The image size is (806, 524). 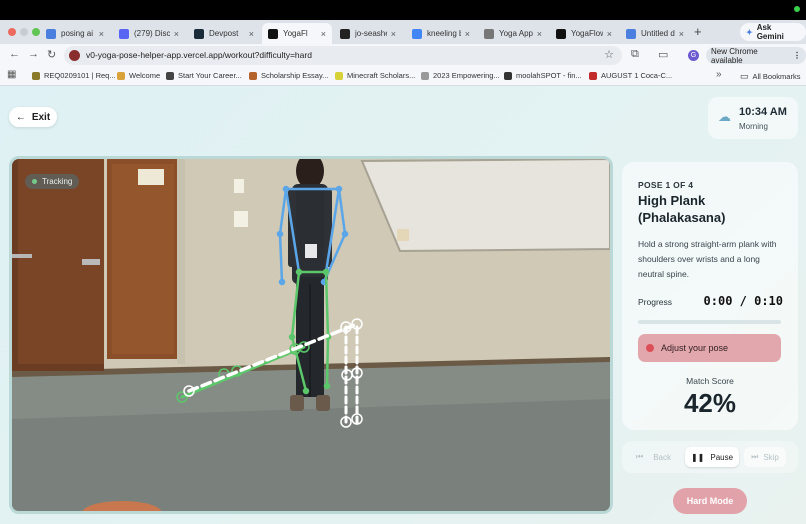 I want to click on maximize-window-button, so click(x=36, y=32).